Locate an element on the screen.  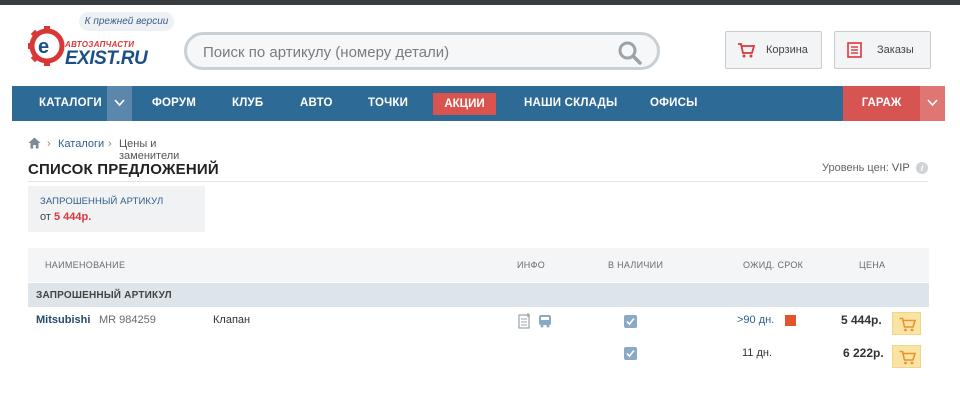
search-input is located at coordinates (403, 52).